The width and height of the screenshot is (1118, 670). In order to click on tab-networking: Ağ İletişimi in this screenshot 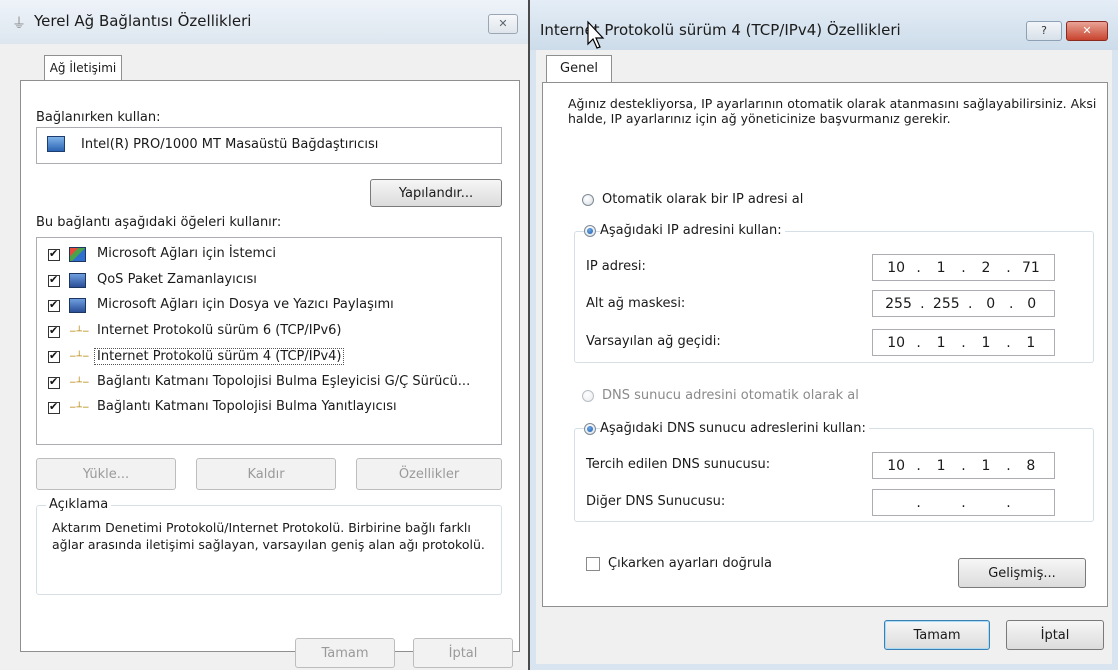, I will do `click(83, 68)`.